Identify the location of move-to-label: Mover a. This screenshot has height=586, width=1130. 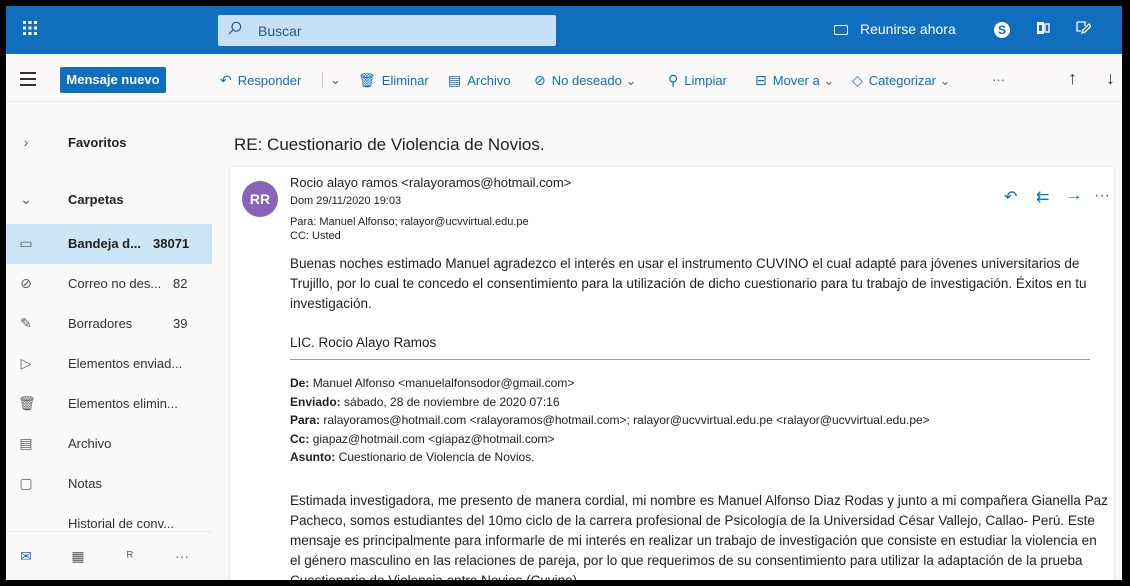
(796, 80).